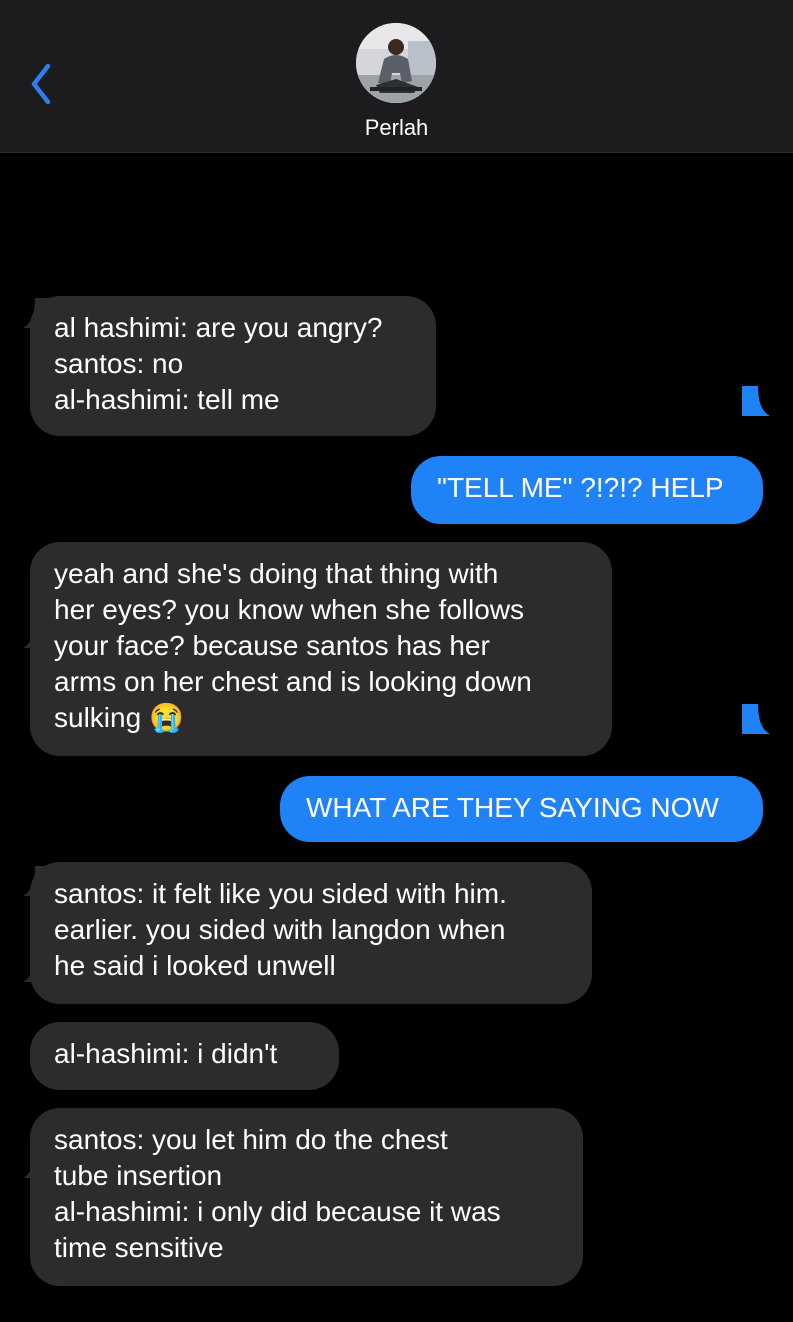 This screenshot has height=1322, width=793. I want to click on message-outgoing: "TELL ME" ?!?!? HELP, so click(590, 436).